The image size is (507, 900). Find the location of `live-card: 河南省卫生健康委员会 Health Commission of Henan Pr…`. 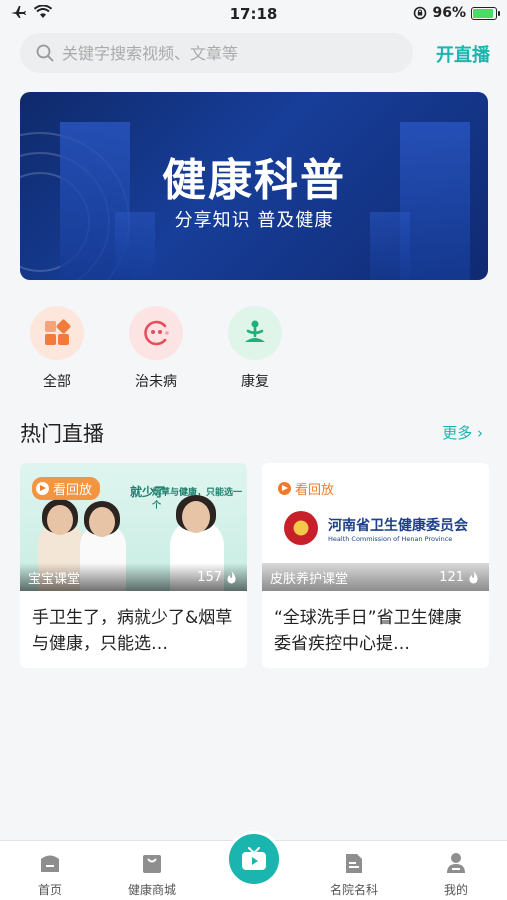

live-card: 河南省卫生健康委员会 Health Commission of Henan Pr… is located at coordinates (375, 565).